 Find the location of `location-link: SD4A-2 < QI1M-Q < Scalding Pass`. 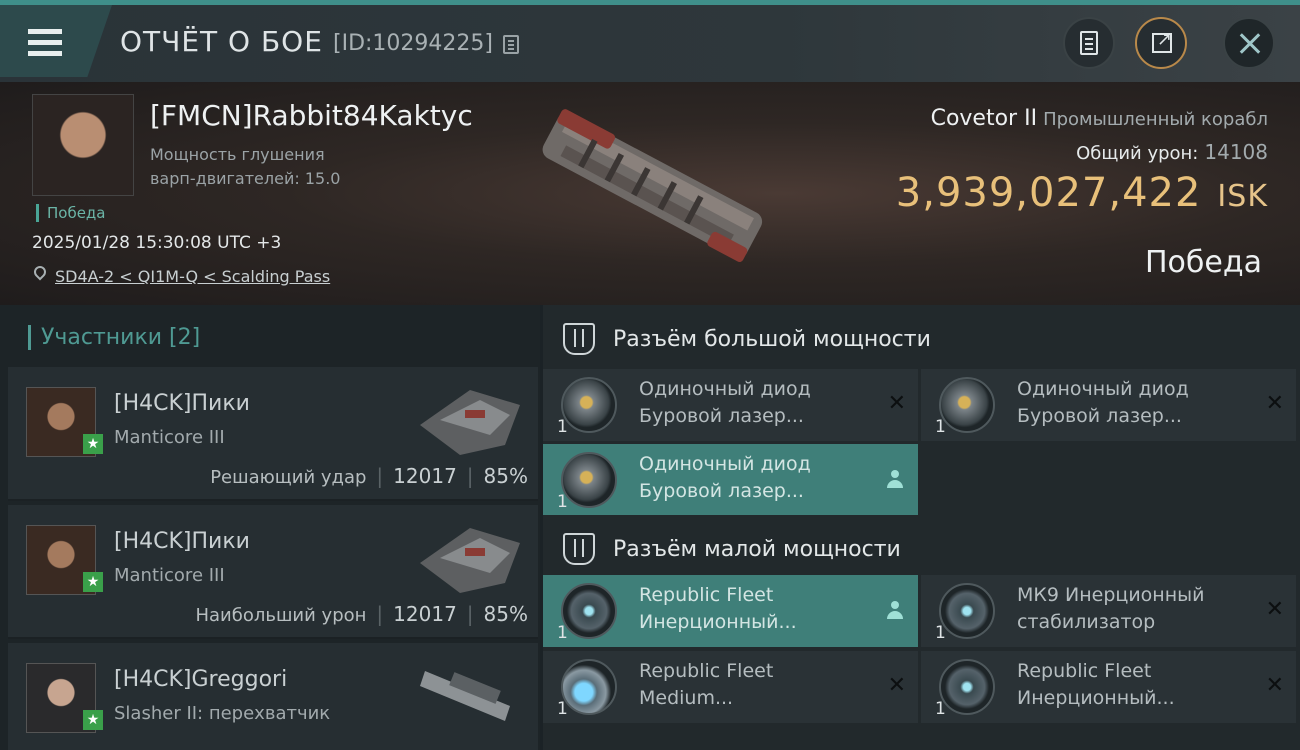

location-link: SD4A-2 < QI1M-Q < Scalding Pass is located at coordinates (192, 276).